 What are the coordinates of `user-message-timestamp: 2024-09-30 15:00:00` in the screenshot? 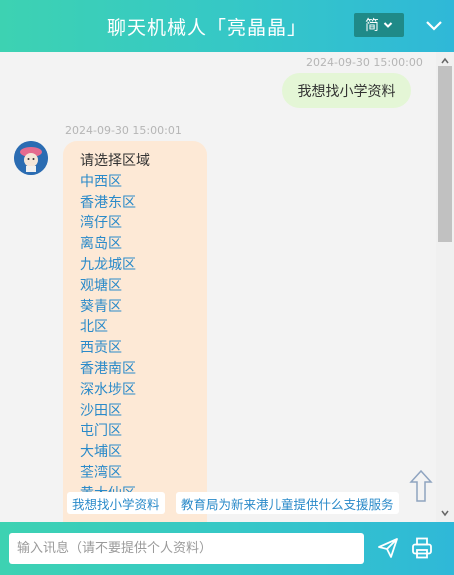 It's located at (364, 62).